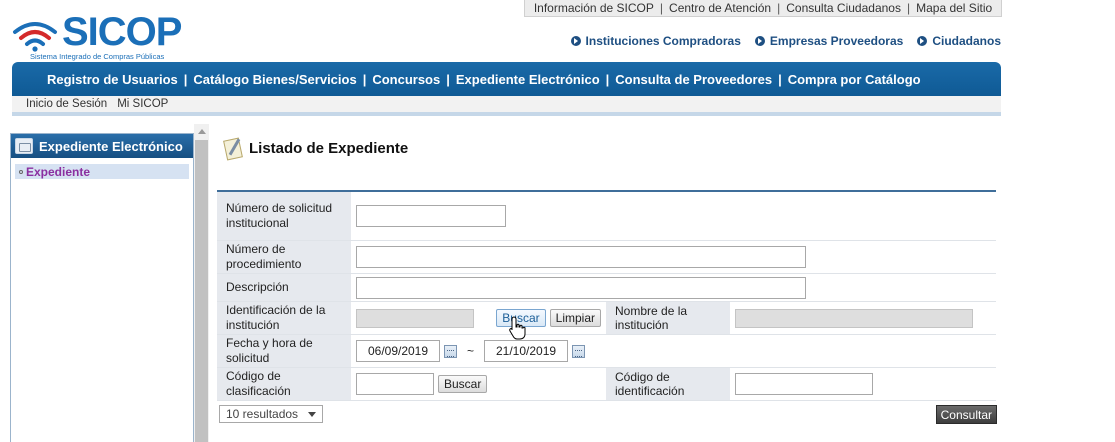 This screenshot has width=1115, height=442. I want to click on sidebar-title: Expediente Electrónico, so click(111, 146).